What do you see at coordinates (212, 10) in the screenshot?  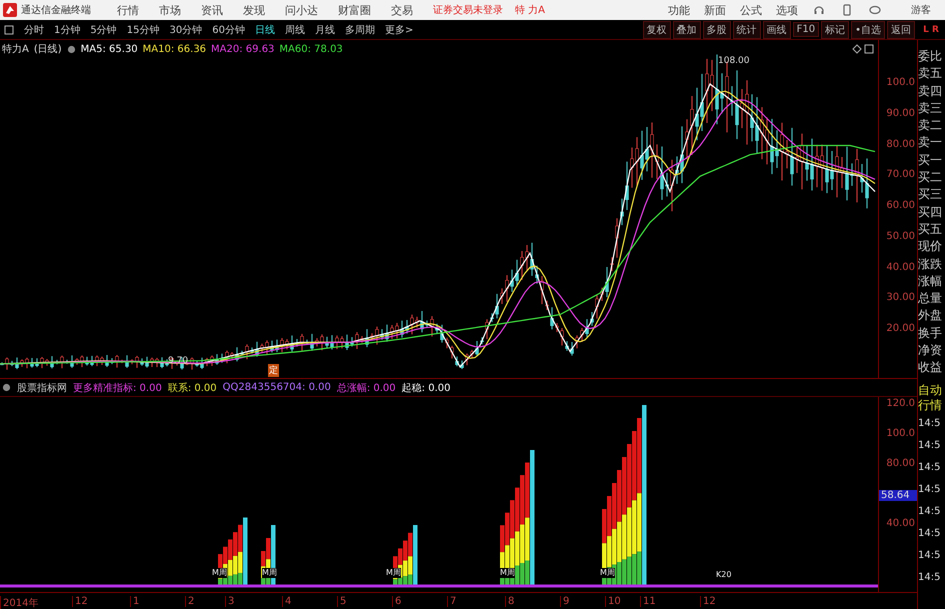 I see `menu-item: 资讯` at bounding box center [212, 10].